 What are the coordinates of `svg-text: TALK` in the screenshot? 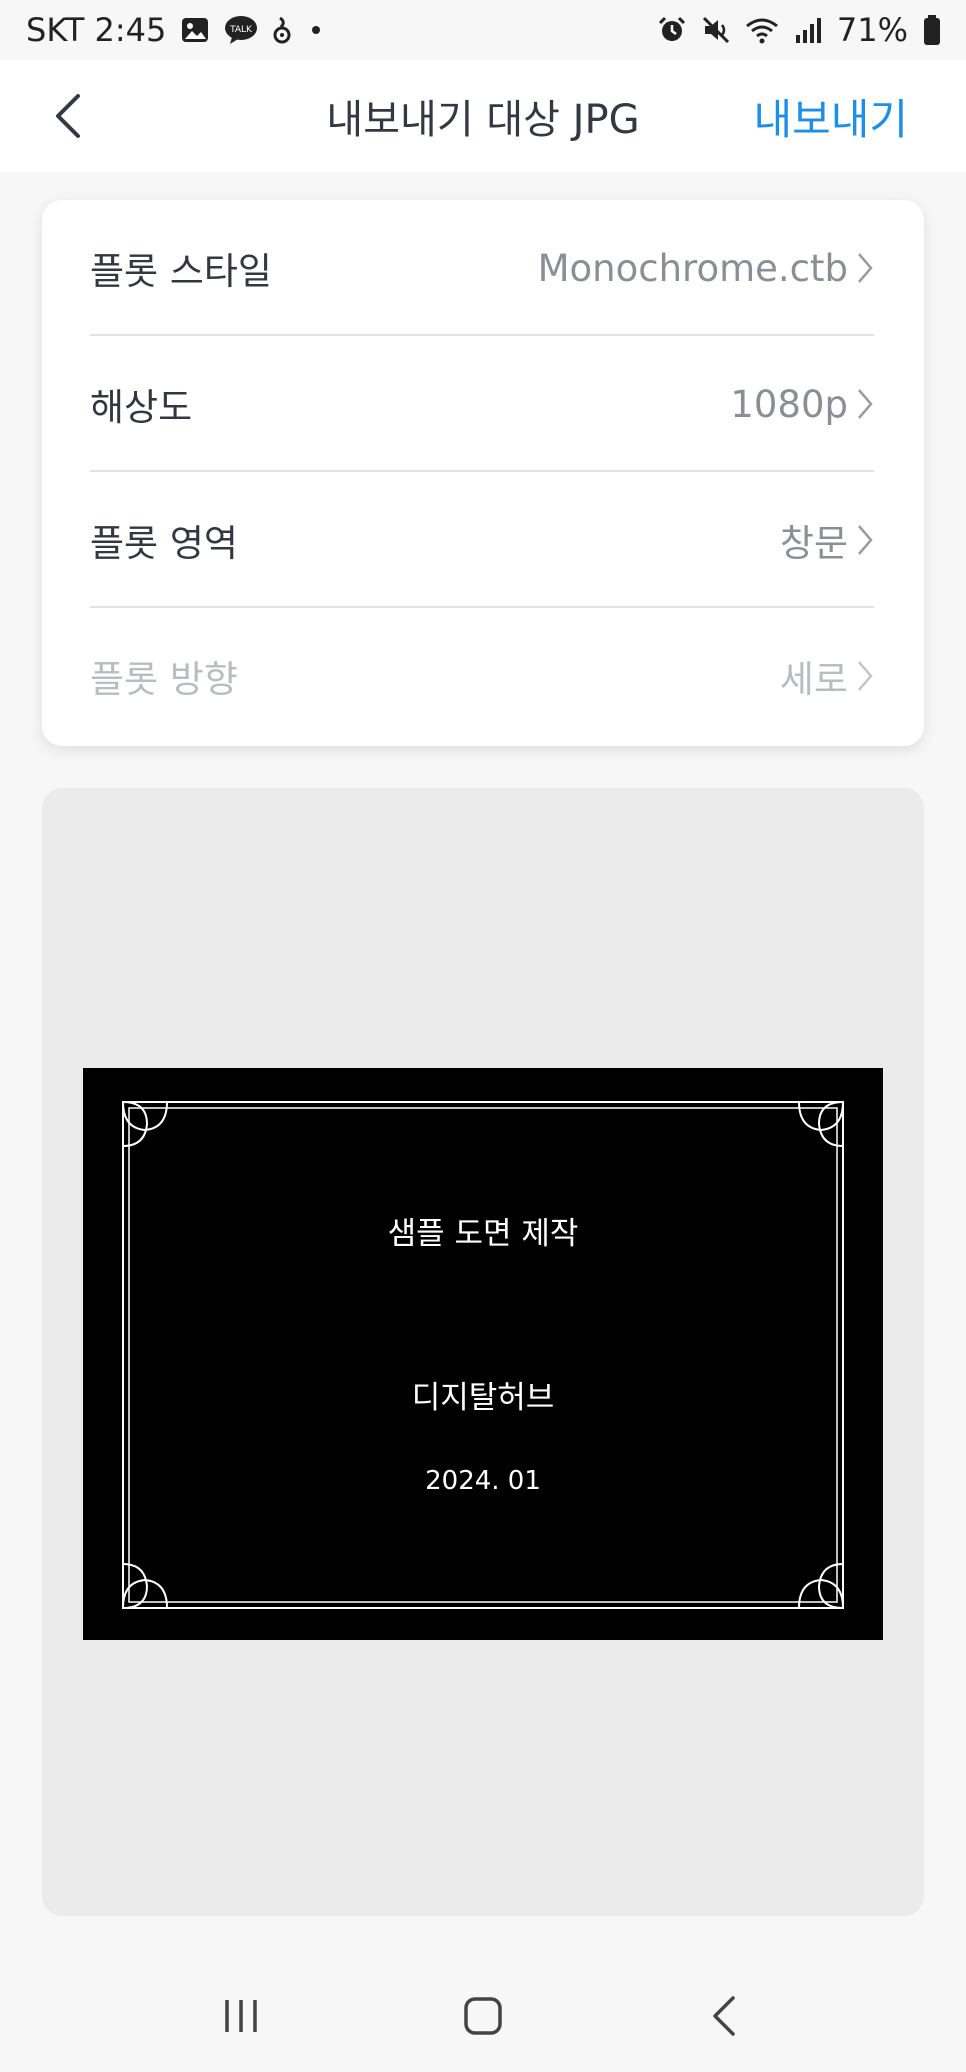 It's located at (241, 30).